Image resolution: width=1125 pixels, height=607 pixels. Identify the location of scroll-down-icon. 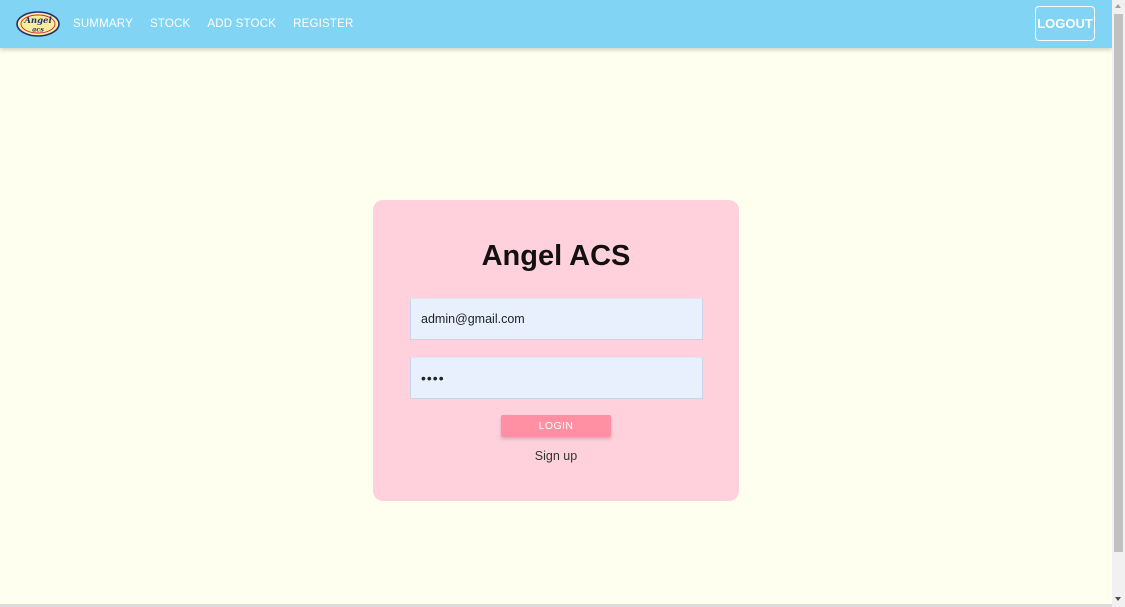
(1118, 599).